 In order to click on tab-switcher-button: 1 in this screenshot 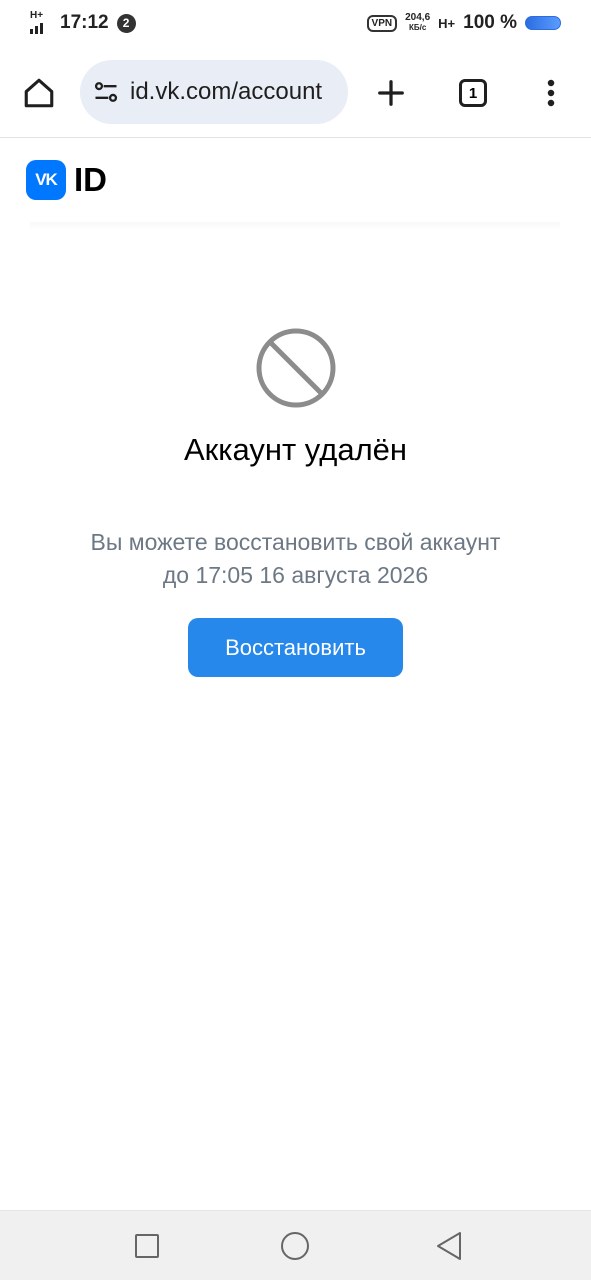, I will do `click(473, 93)`.